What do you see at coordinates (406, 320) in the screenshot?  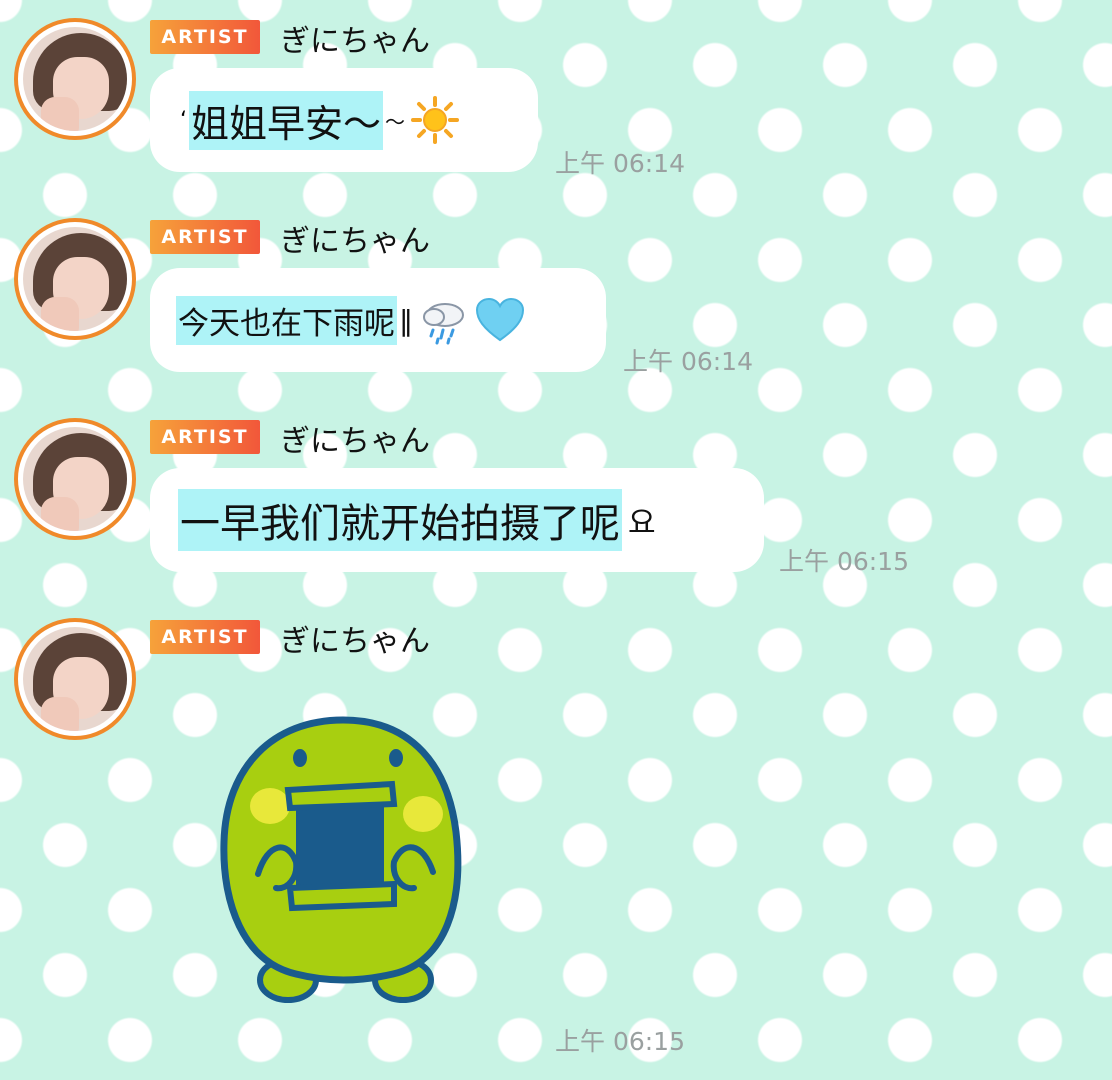 I see `message-trail: ‖` at bounding box center [406, 320].